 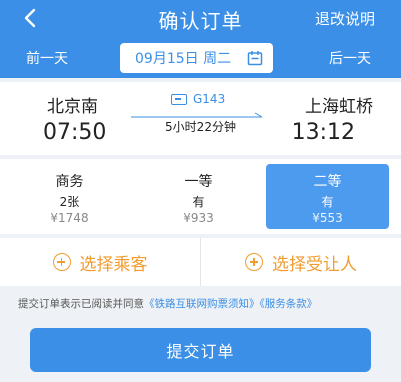 I want to click on ticketing-rules-link: 《铁路互联网购票须知》, so click(x=202, y=304).